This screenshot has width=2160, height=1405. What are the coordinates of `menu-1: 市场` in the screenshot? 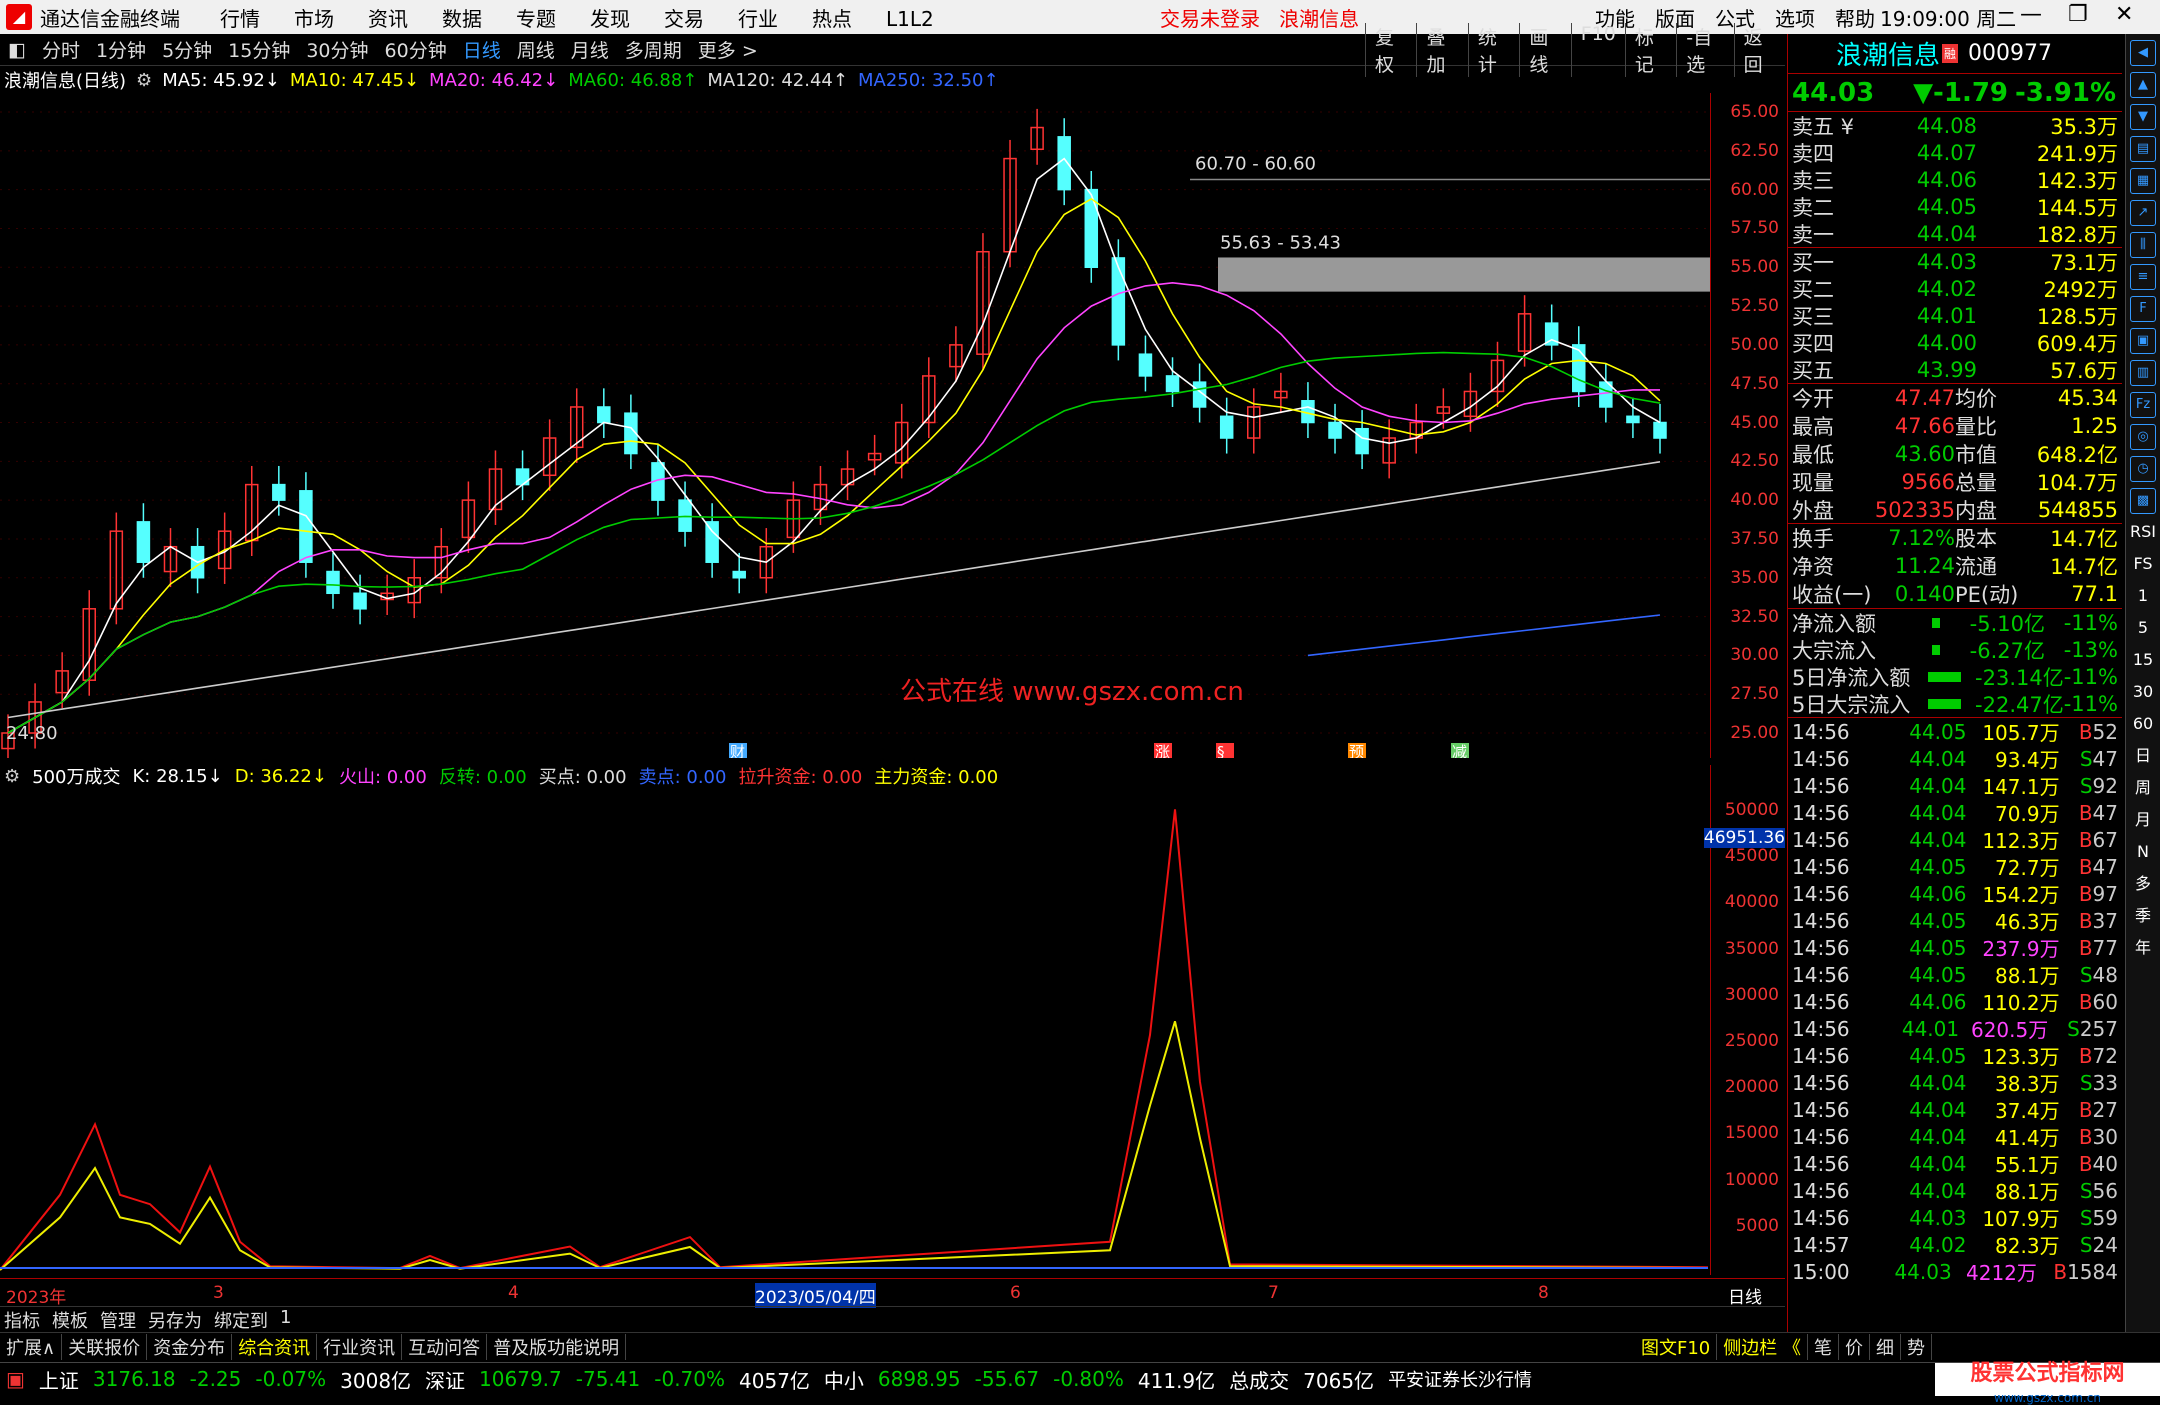 It's located at (314, 19).